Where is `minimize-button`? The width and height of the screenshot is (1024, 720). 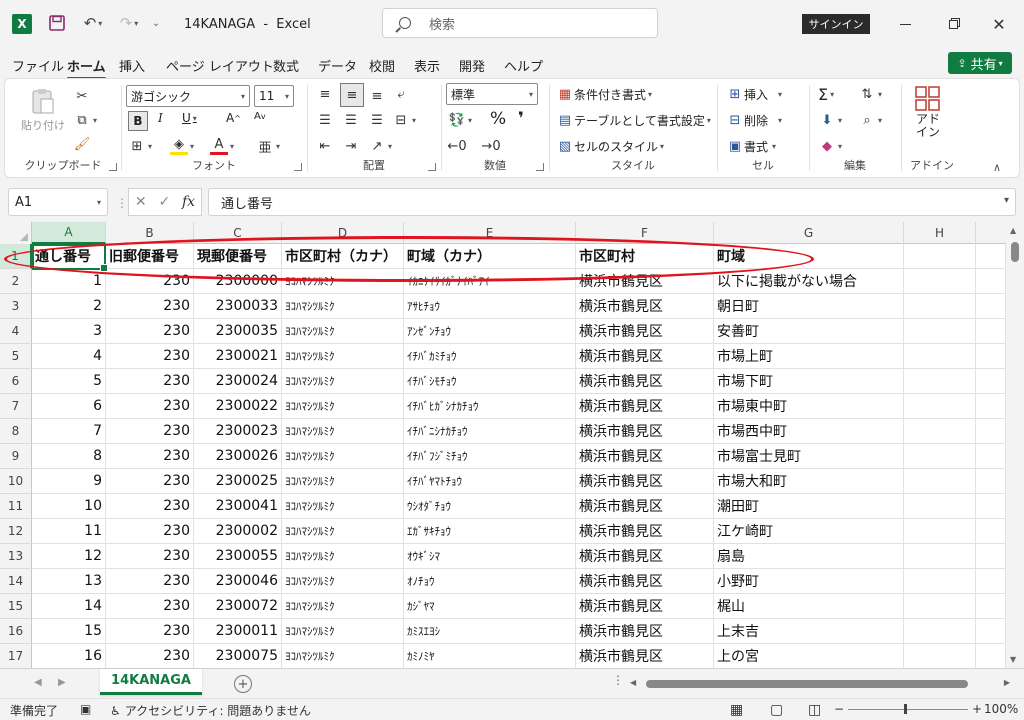
minimize-button is located at coordinates (905, 24).